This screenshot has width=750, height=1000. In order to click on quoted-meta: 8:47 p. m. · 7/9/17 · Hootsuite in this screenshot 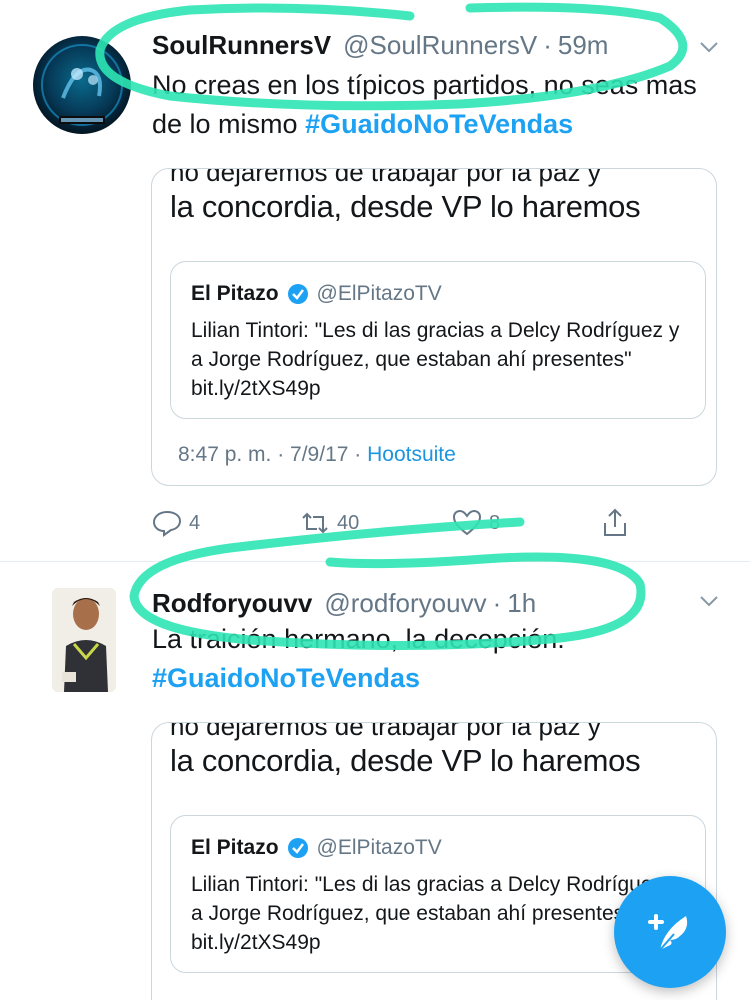, I will do `click(317, 455)`.